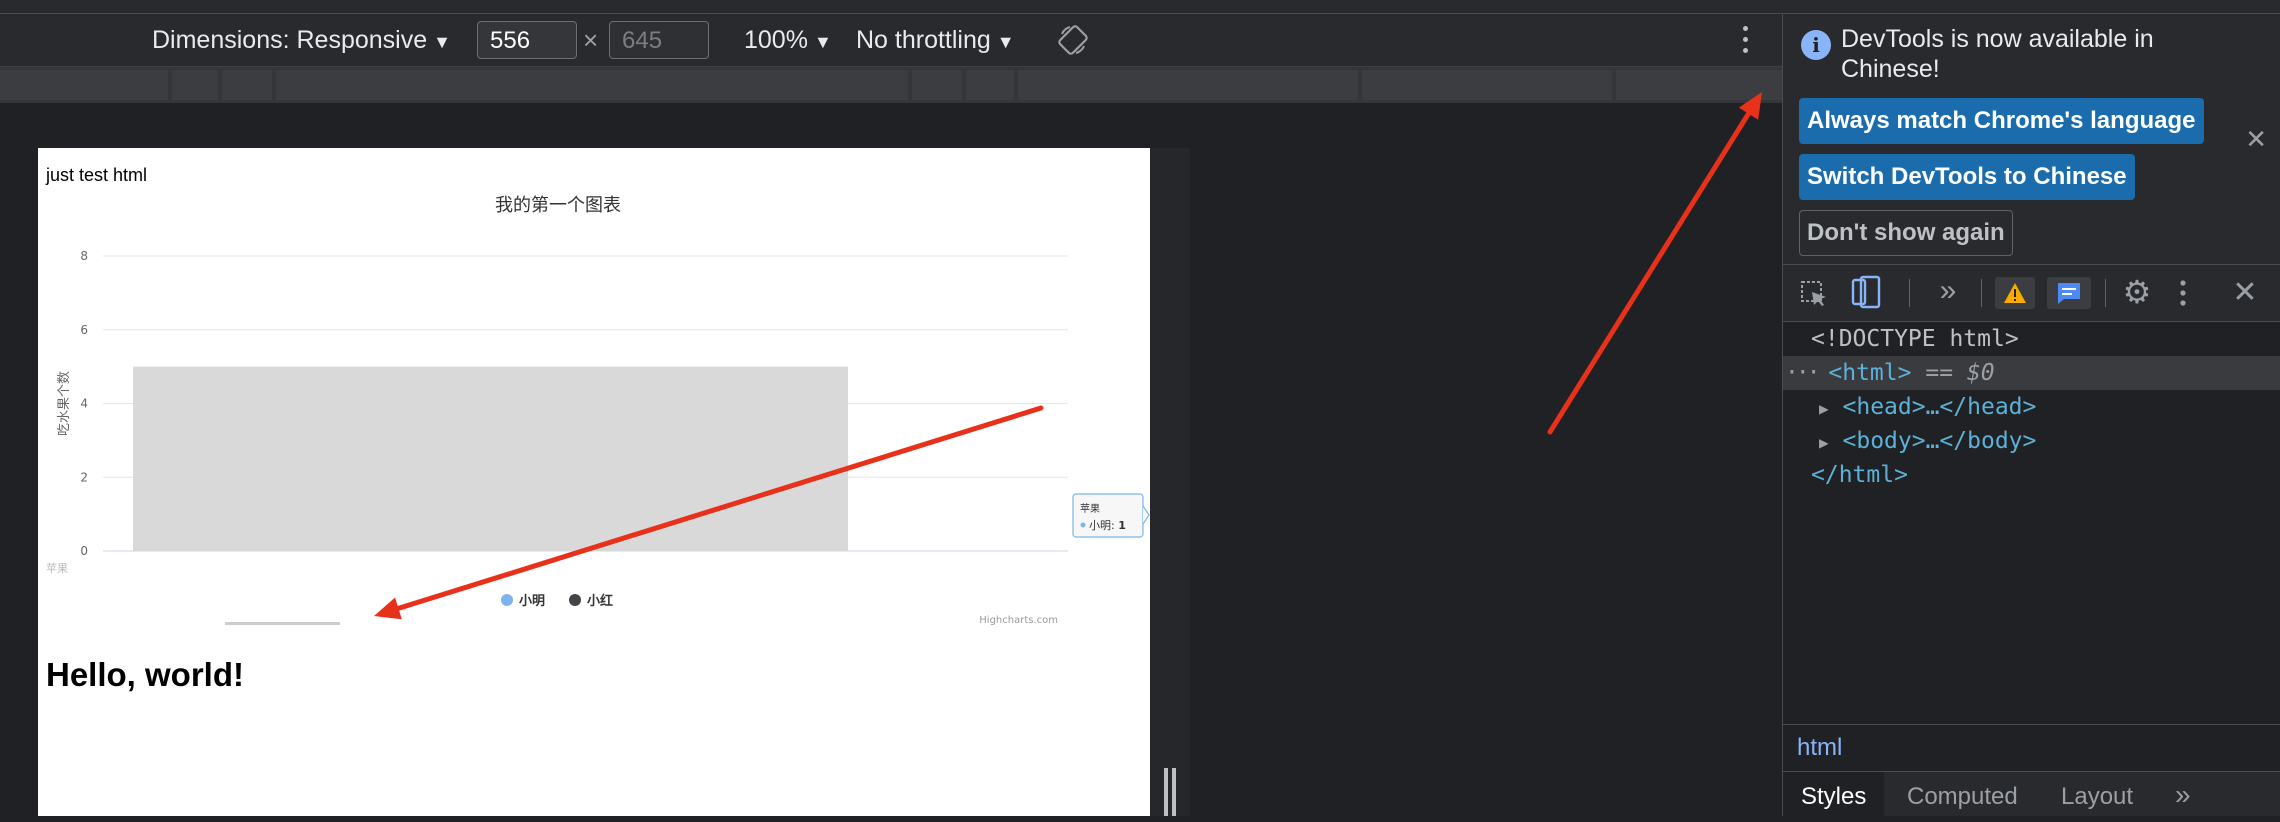 This screenshot has width=2280, height=822. What do you see at coordinates (1750, 106) in the screenshot?
I see `annotation-arrow-up-head` at bounding box center [1750, 106].